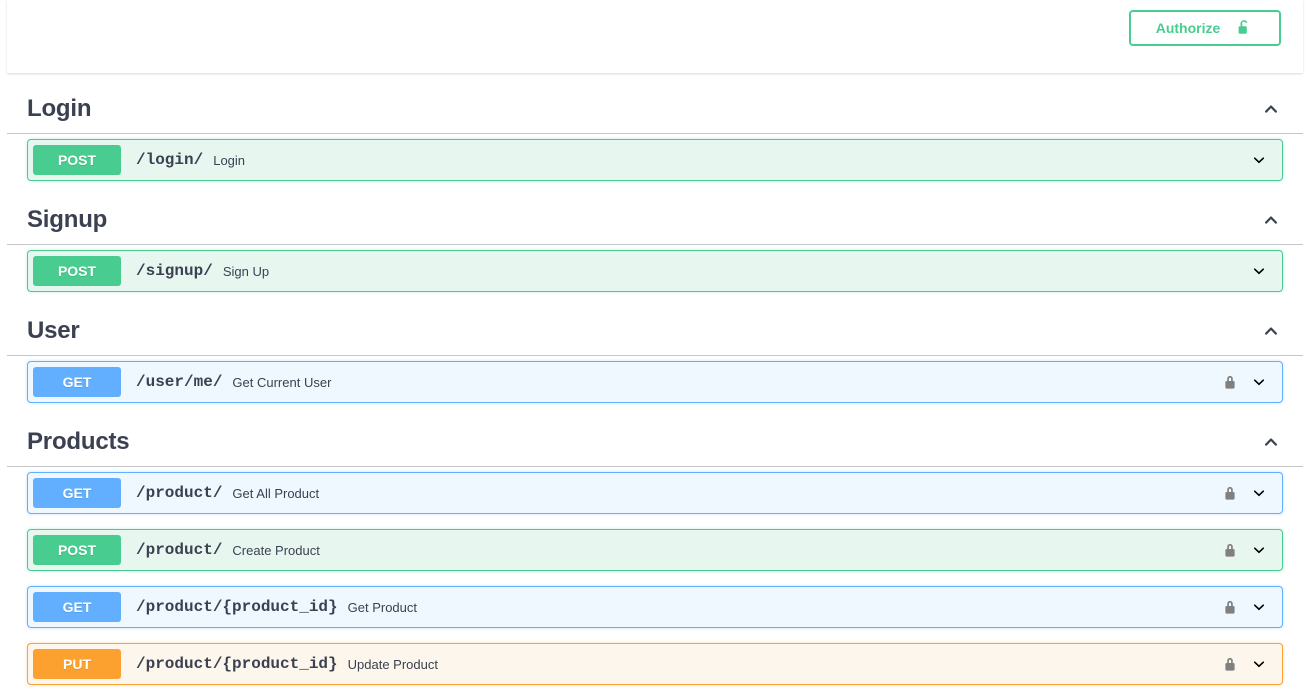 The image size is (1310, 697). Describe the element at coordinates (655, 607) in the screenshot. I see `operation-row: GET/product/{product_id} Get Product` at that location.